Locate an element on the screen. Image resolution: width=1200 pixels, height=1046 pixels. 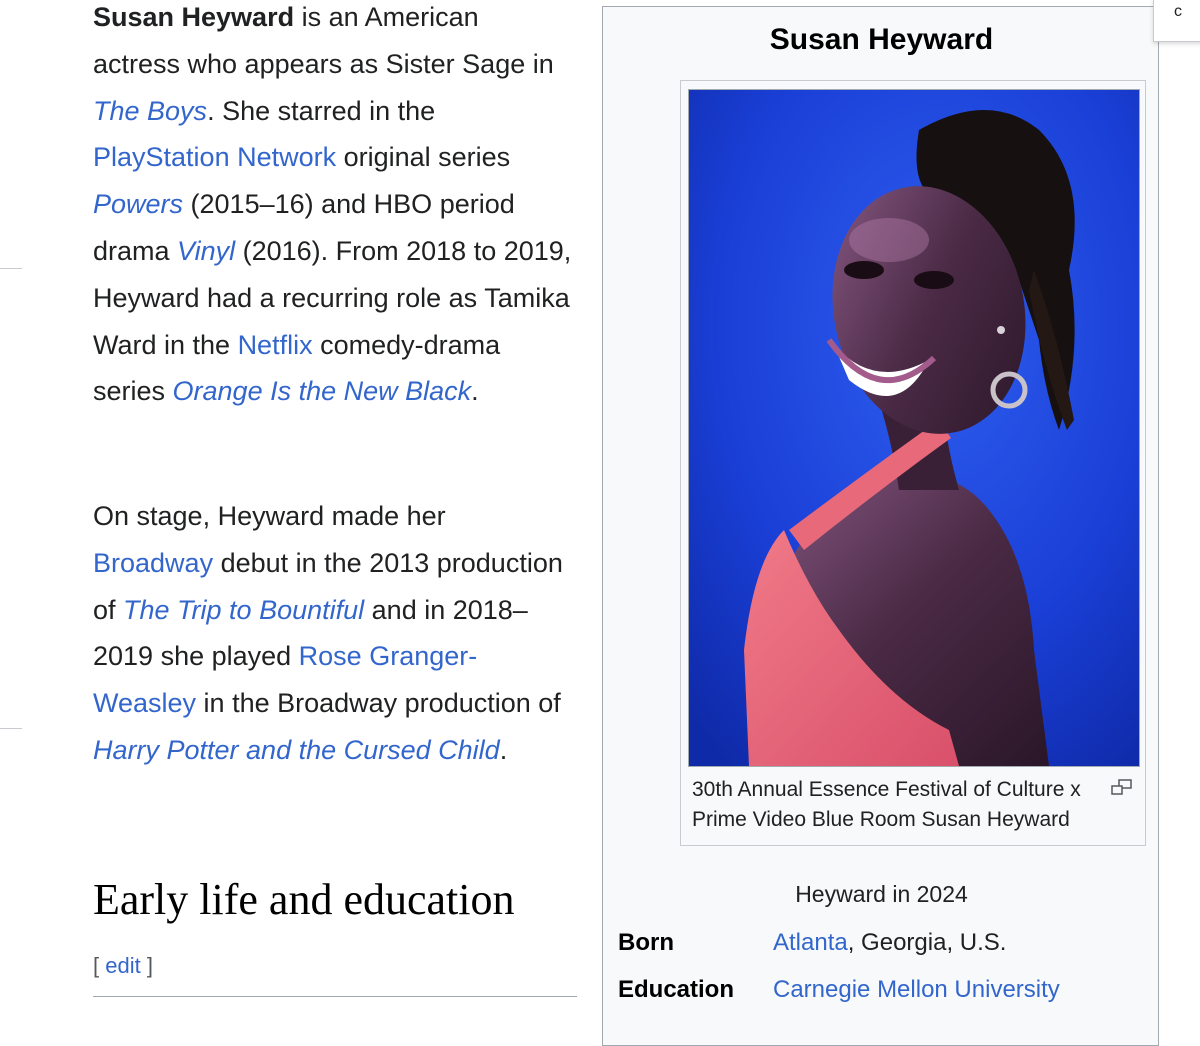
born-label: Born is located at coordinates (646, 942).